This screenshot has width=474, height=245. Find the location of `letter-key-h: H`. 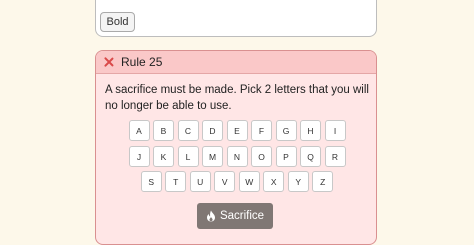

letter-key-h: H is located at coordinates (310, 130).